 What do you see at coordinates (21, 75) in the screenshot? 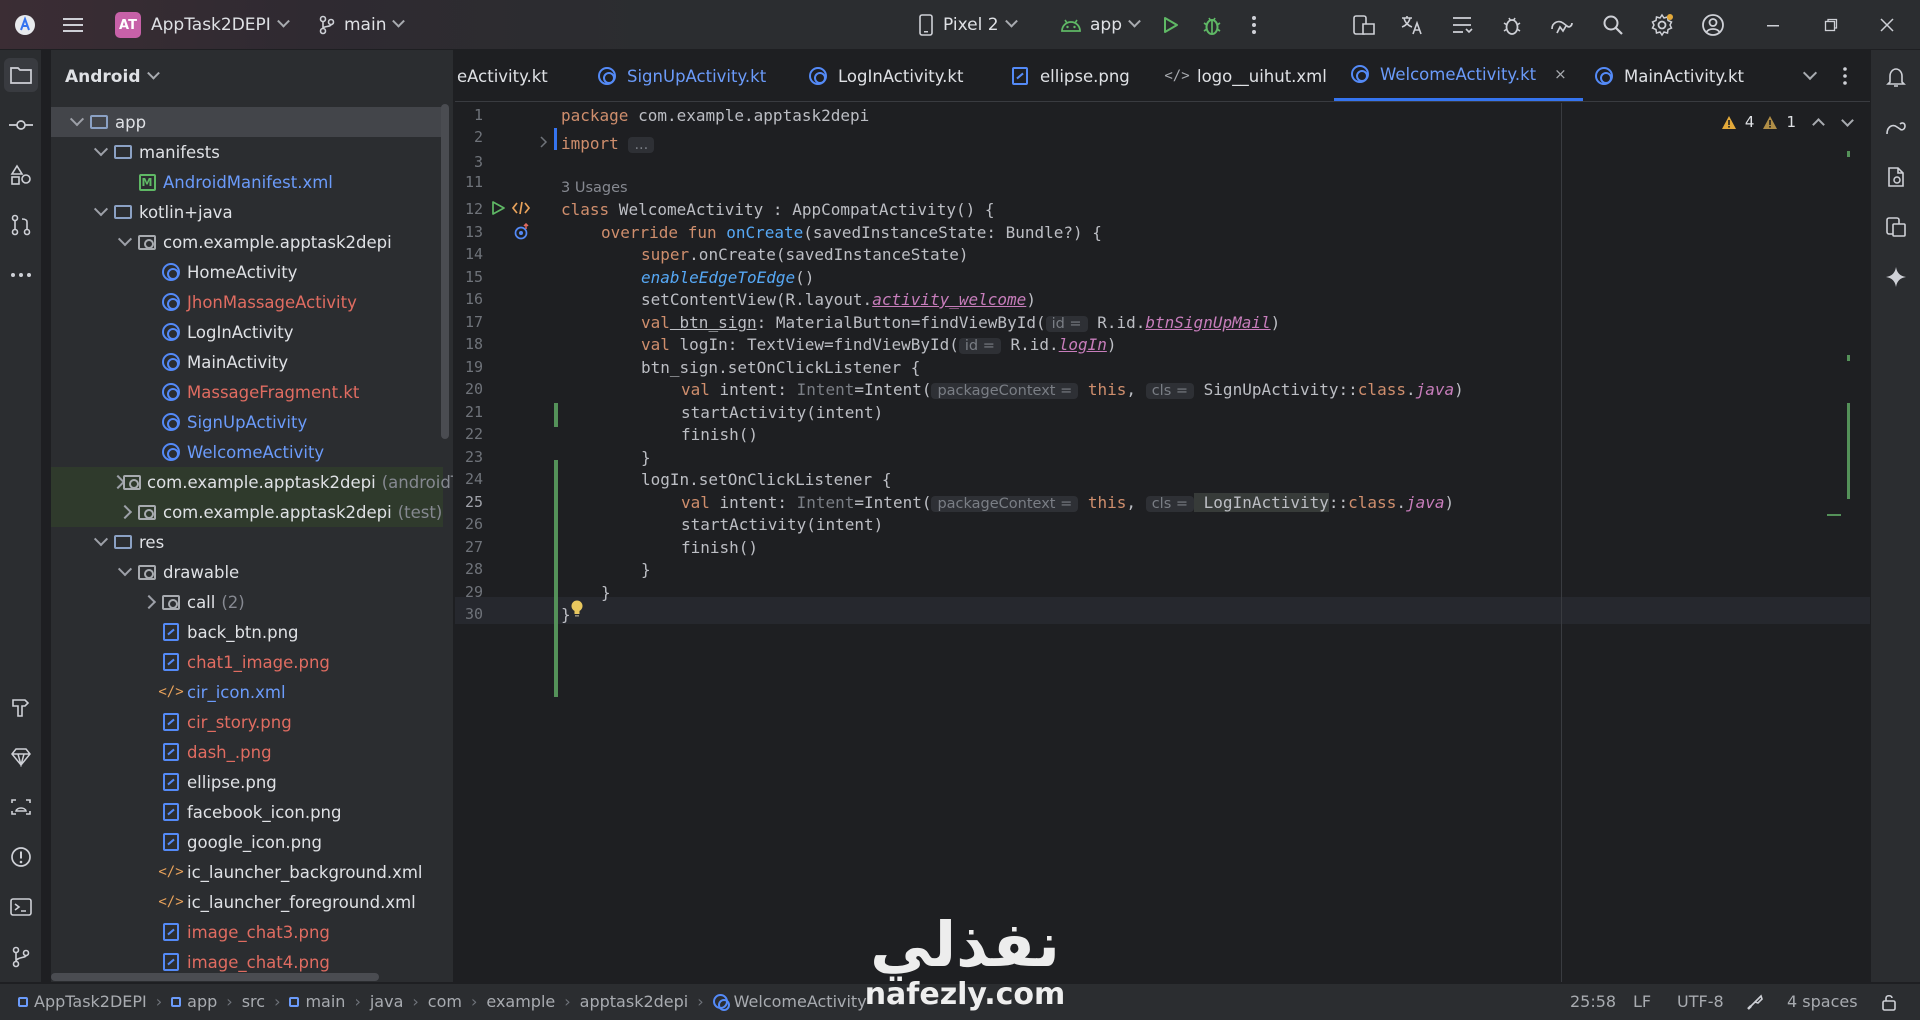
I see `project-view-folder-icon` at bounding box center [21, 75].